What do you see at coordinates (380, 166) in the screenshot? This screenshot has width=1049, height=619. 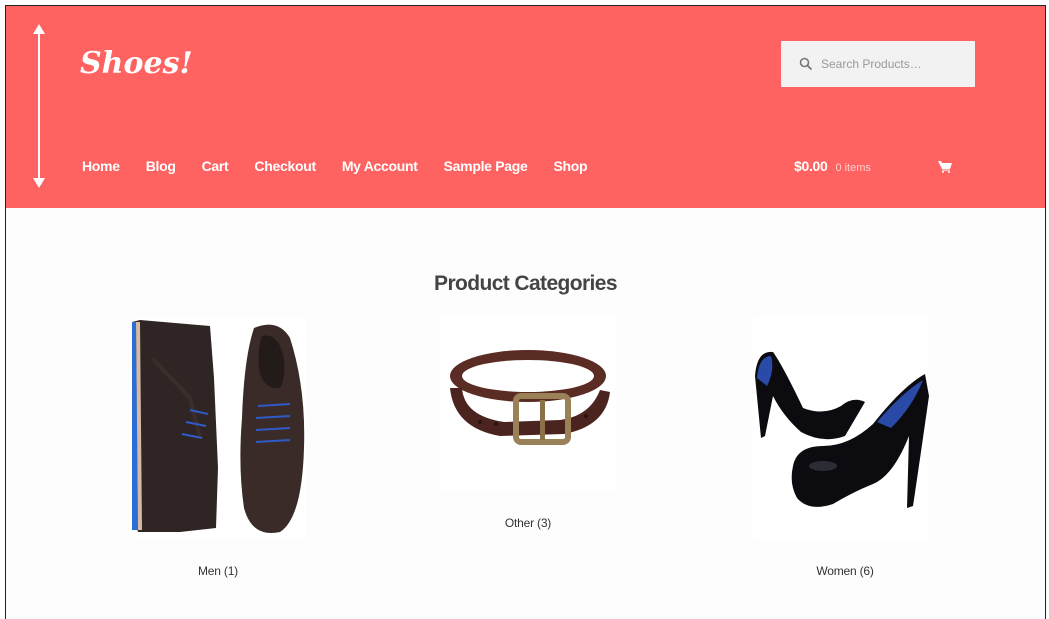 I see `nav-my-account: My Account` at bounding box center [380, 166].